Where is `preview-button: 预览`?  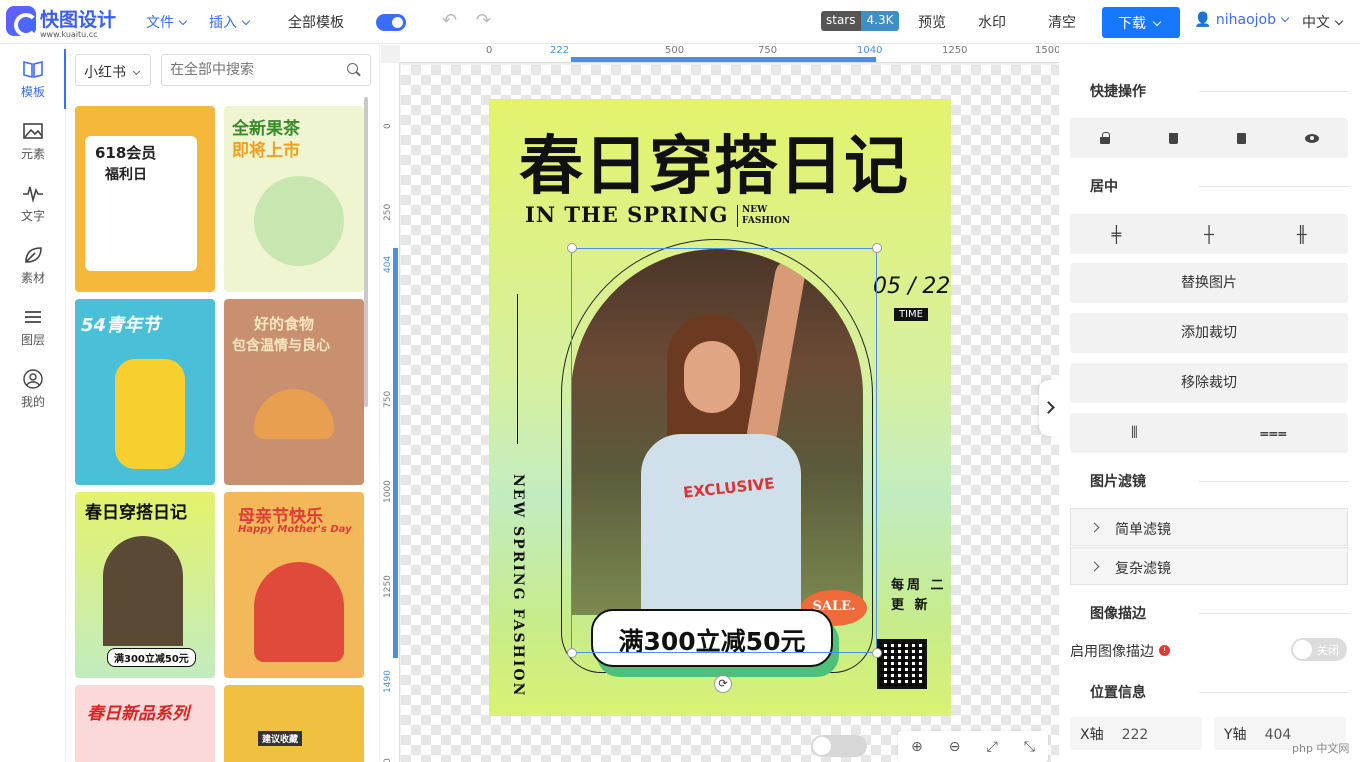
preview-button: 预览 is located at coordinates (932, 22).